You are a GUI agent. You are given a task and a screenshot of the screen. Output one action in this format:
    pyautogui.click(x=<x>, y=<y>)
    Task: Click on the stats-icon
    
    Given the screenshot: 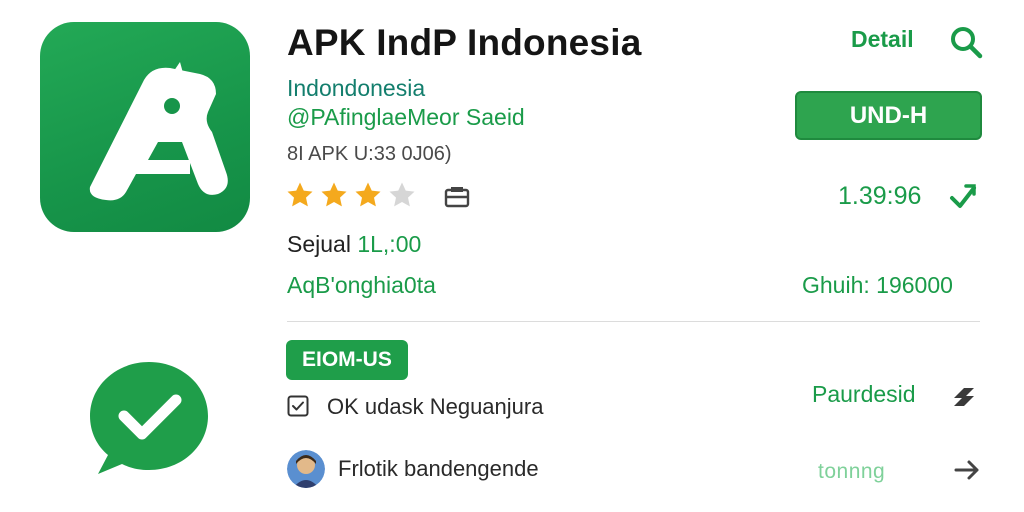 What is the action you would take?
    pyautogui.click(x=457, y=197)
    